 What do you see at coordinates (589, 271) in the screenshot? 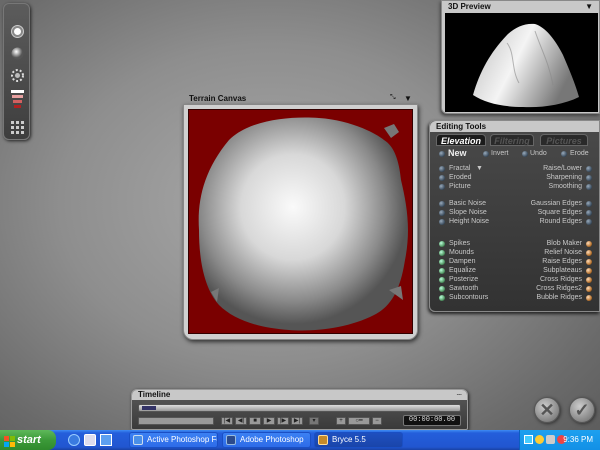
I see `subplateaus-dot-icon` at bounding box center [589, 271].